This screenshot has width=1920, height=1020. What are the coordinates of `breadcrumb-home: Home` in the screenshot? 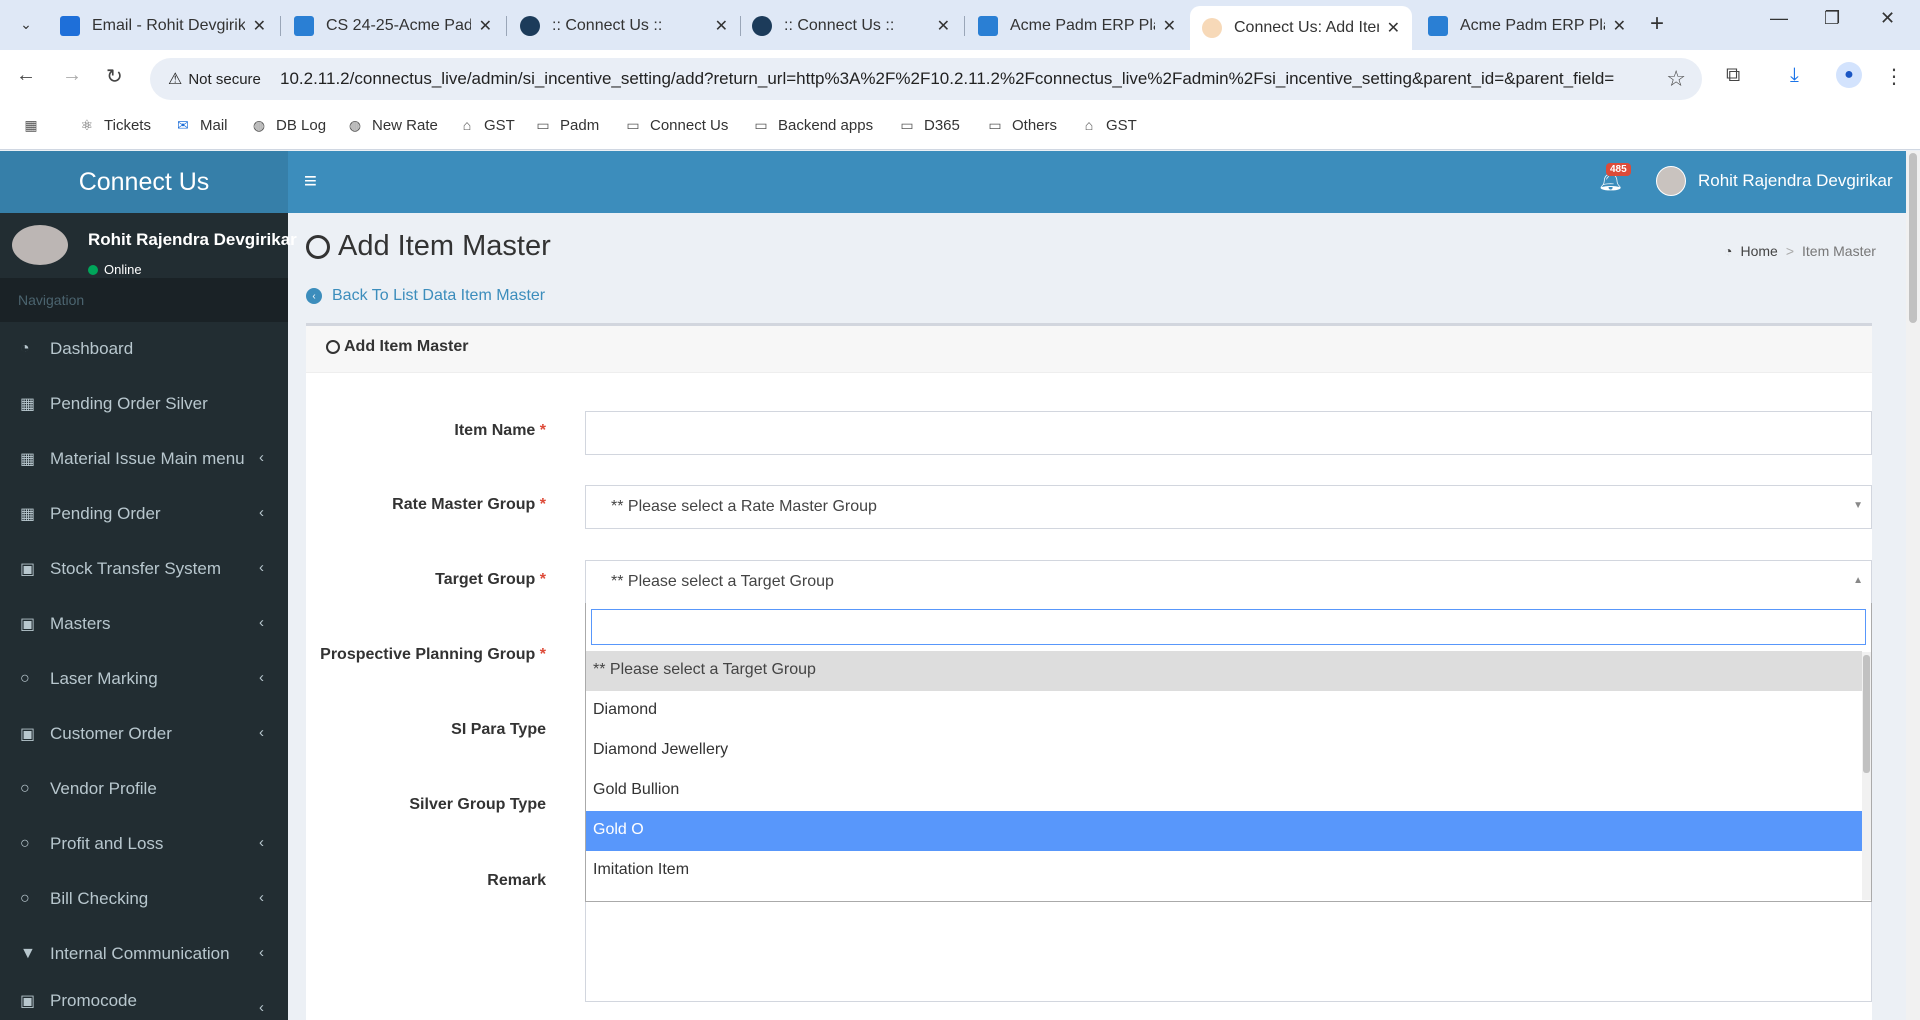 It's located at (1758, 251).